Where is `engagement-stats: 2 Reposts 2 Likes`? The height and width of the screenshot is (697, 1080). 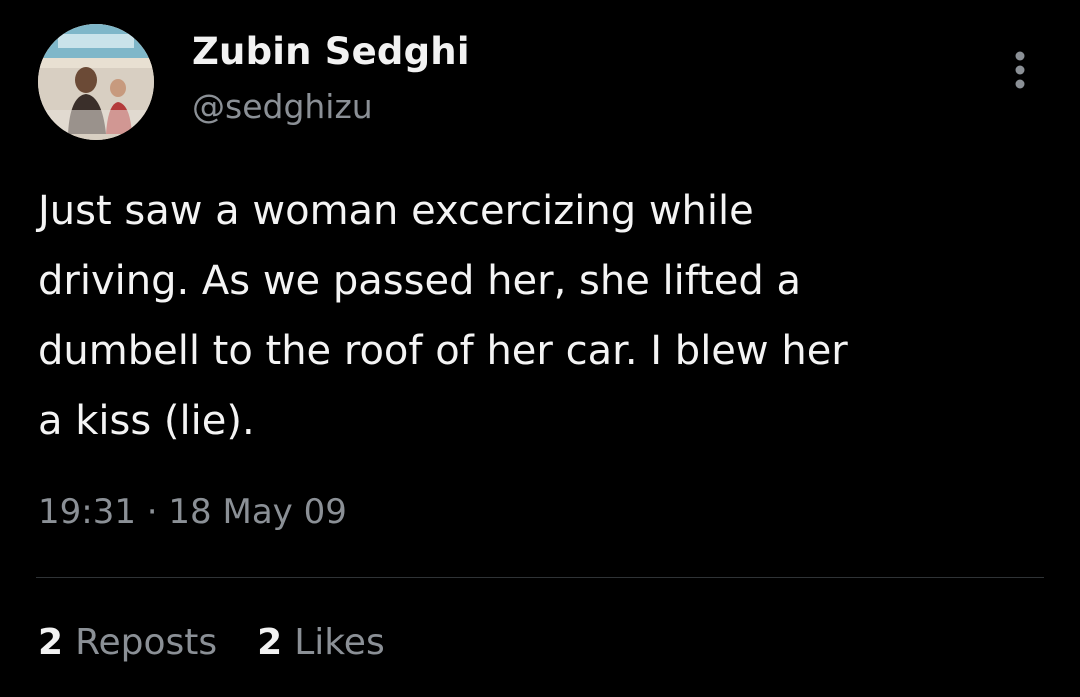 engagement-stats: 2 Reposts 2 Likes is located at coordinates (211, 642).